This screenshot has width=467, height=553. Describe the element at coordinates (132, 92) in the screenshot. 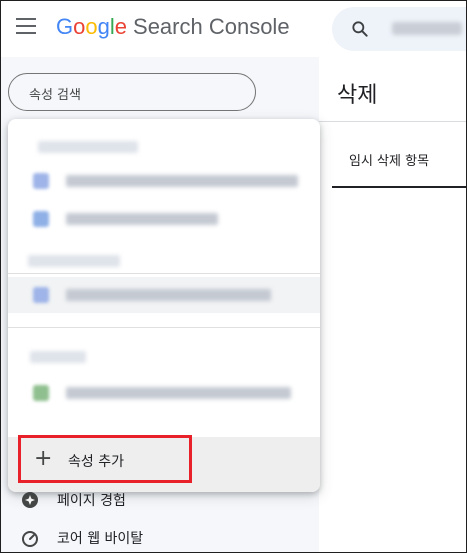

I see `property-search-input: 속성 검색` at that location.